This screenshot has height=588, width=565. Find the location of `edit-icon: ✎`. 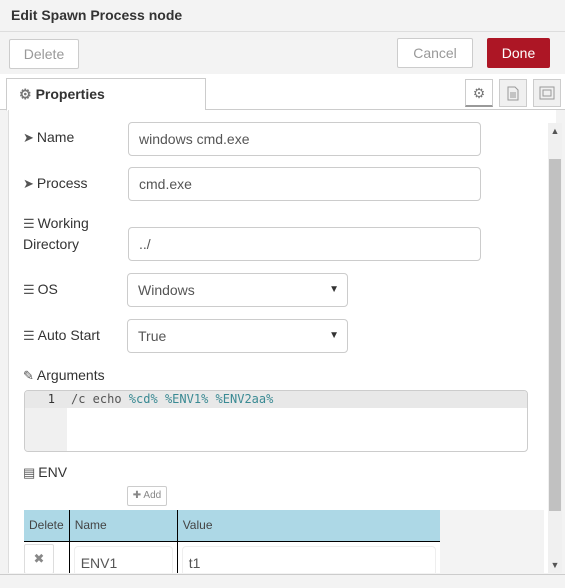

edit-icon: ✎ is located at coordinates (28, 375).